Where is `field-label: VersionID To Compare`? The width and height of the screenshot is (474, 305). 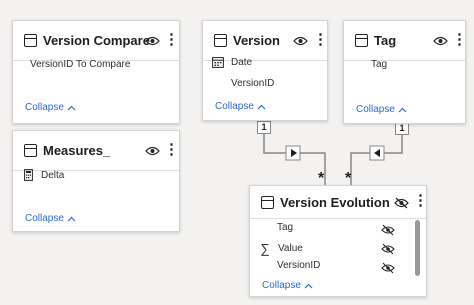
field-label: VersionID To Compare is located at coordinates (80, 64).